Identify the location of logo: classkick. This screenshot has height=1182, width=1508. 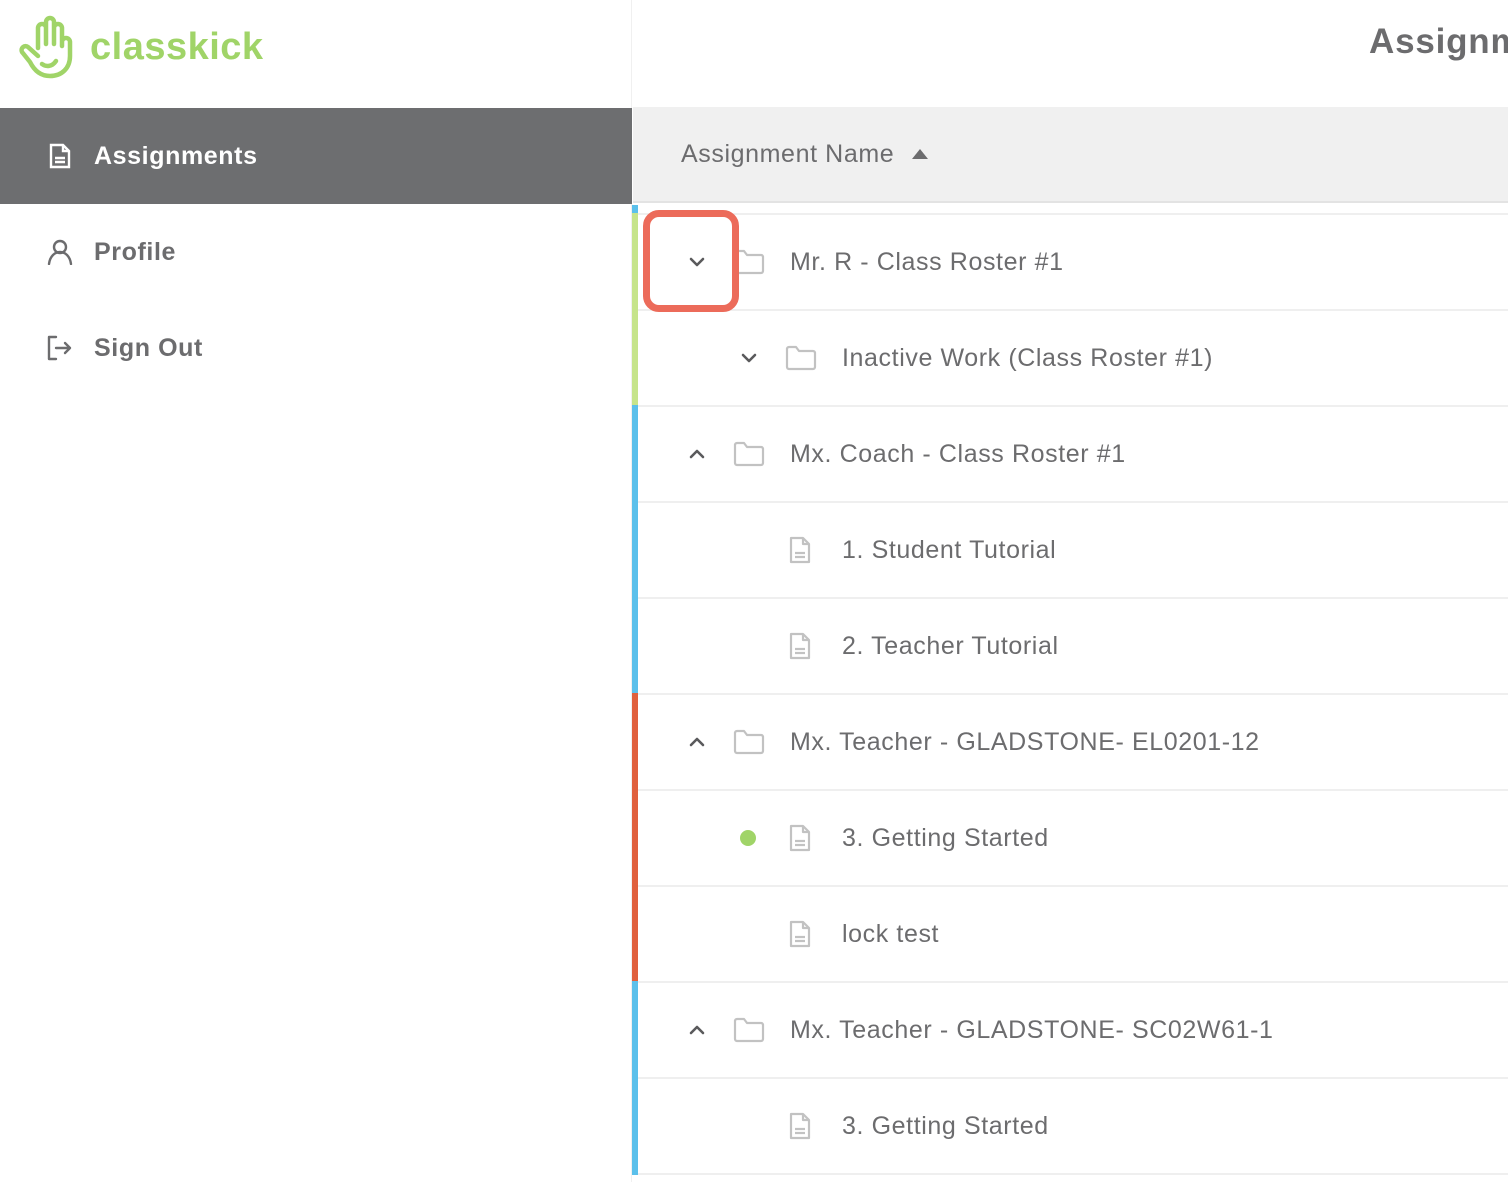
(141, 47).